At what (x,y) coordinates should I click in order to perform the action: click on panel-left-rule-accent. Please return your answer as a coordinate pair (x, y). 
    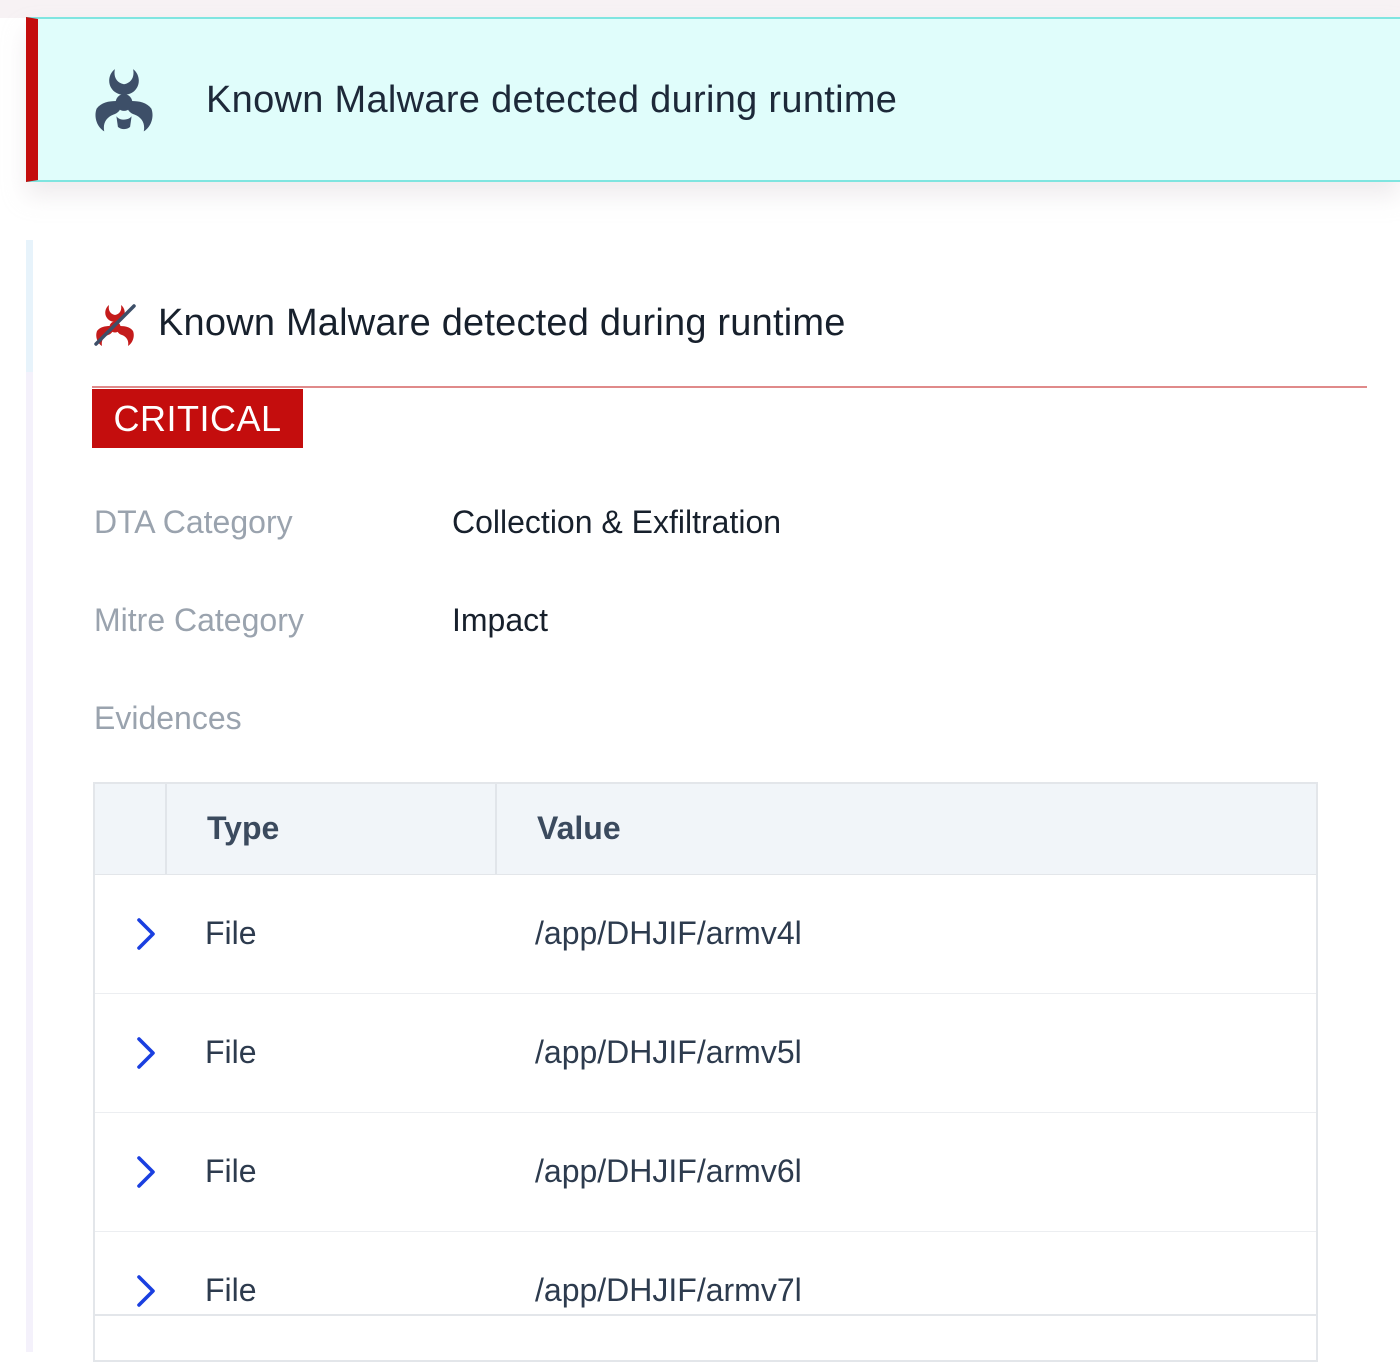
    Looking at the image, I should click on (29, 306).